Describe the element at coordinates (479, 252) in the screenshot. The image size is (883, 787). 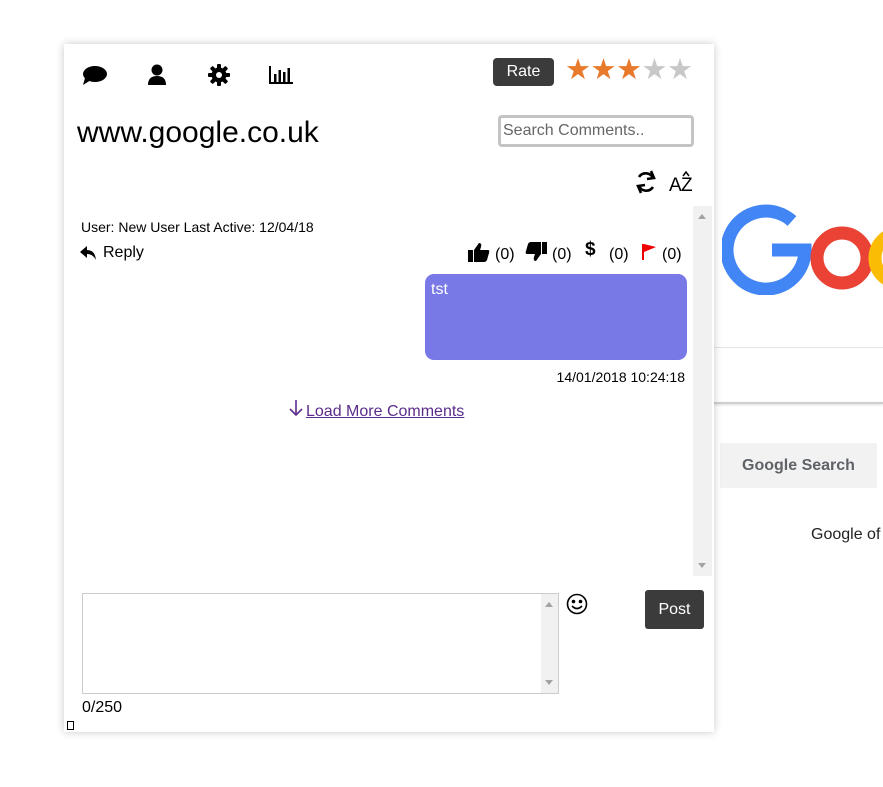
I see `thumbs-up-icon` at that location.